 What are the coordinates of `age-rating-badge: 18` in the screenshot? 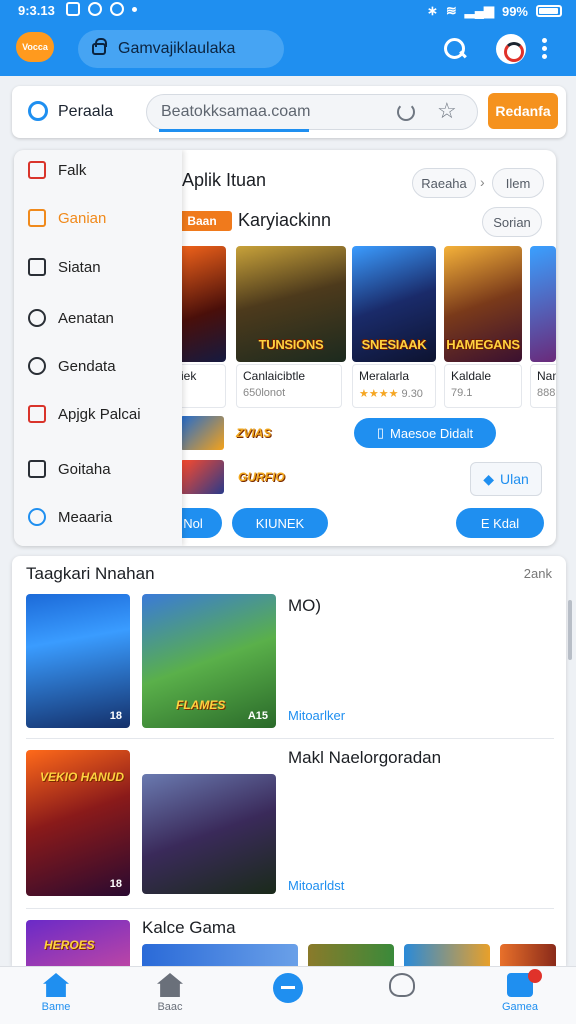 It's located at (115, 884).